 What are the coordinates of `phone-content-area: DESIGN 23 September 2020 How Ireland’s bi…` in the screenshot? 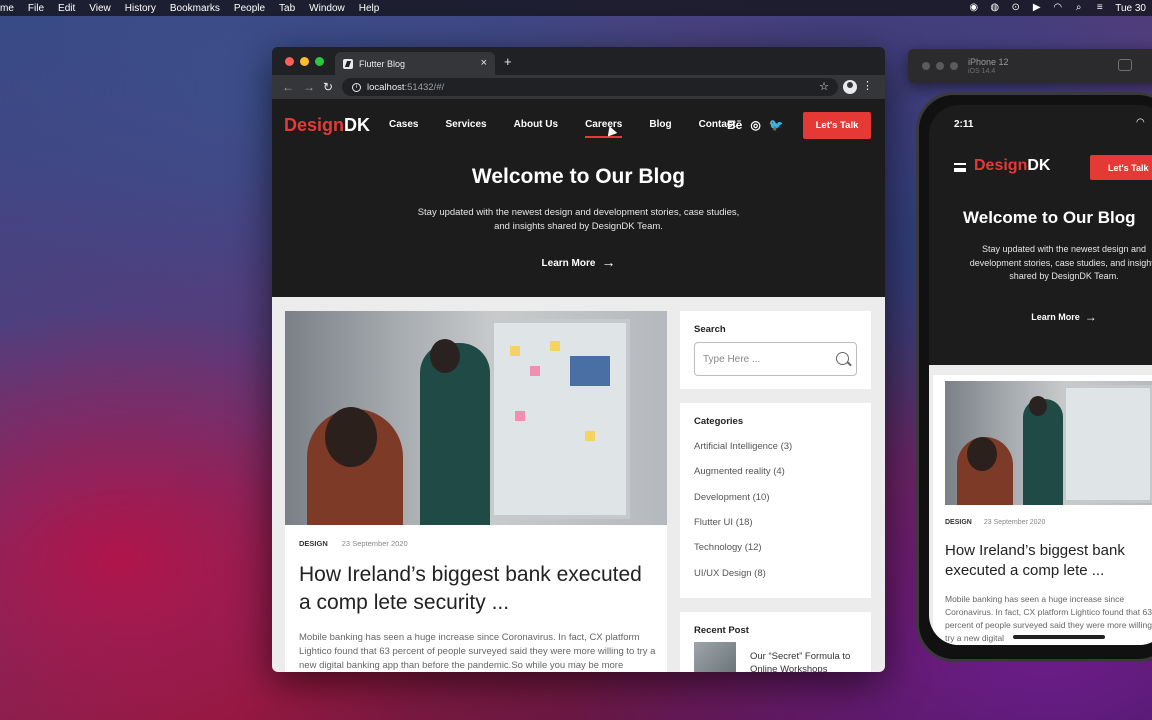 It's located at (1040, 505).